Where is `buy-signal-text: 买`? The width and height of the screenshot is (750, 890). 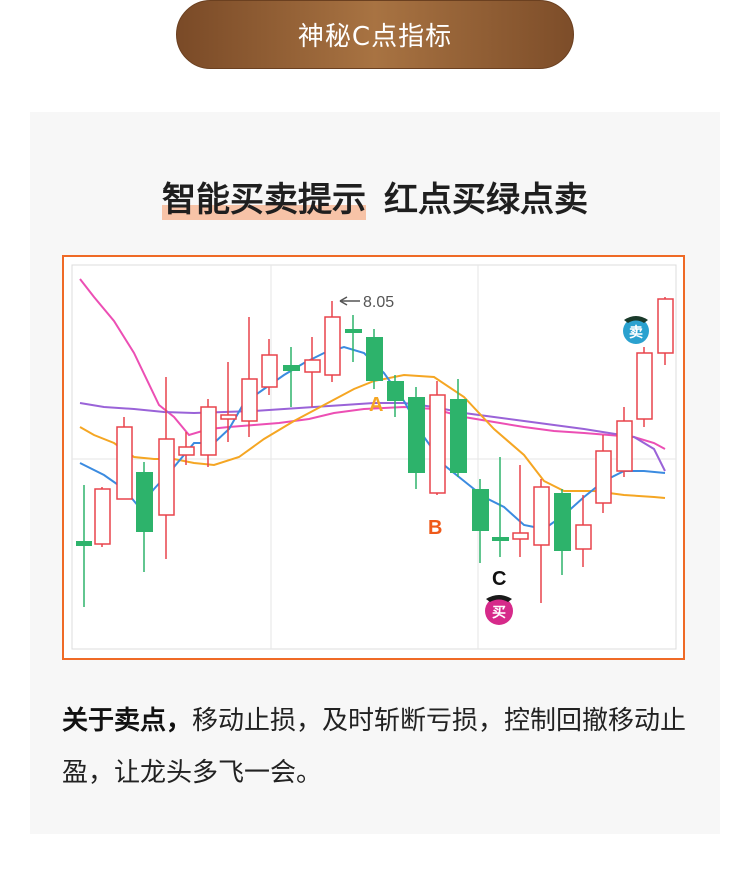 buy-signal-text: 买 is located at coordinates (499, 613).